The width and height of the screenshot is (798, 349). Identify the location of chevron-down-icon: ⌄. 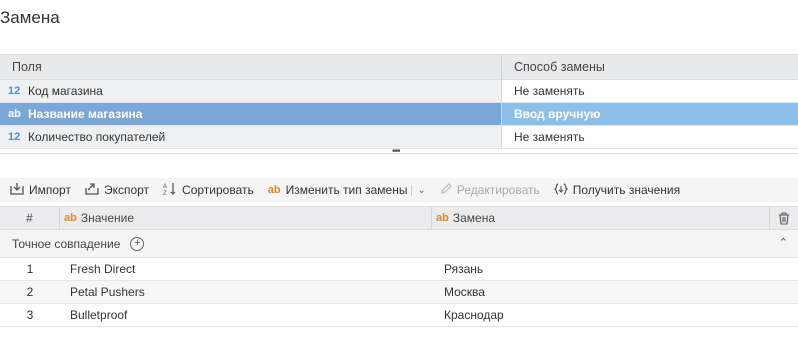
(418, 190).